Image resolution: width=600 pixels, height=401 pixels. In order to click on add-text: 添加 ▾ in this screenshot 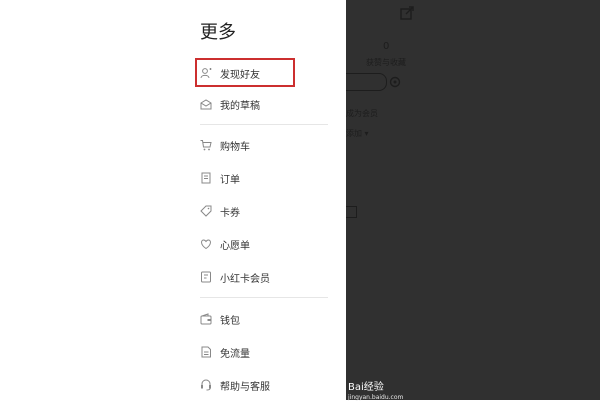, I will do `click(357, 133)`.